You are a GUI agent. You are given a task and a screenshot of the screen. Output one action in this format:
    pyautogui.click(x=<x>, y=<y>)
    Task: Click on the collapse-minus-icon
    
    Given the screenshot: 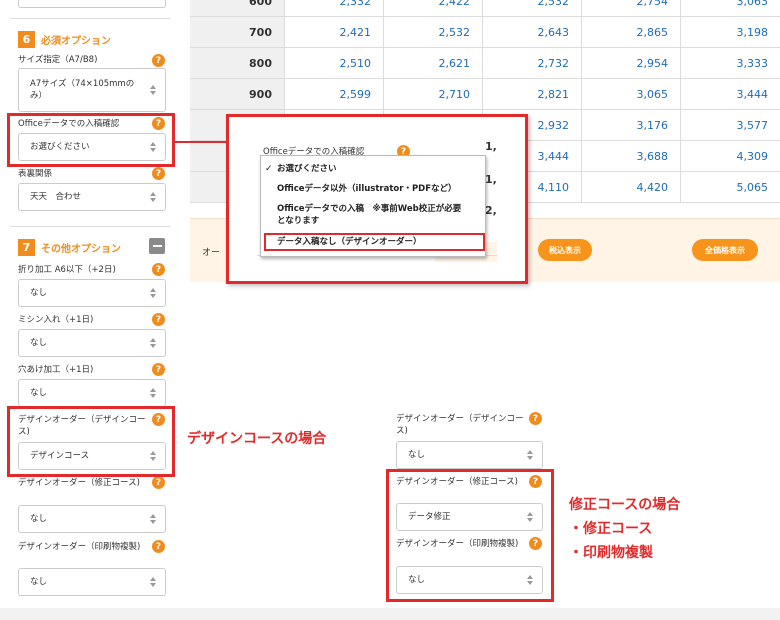 What is the action you would take?
    pyautogui.click(x=157, y=246)
    